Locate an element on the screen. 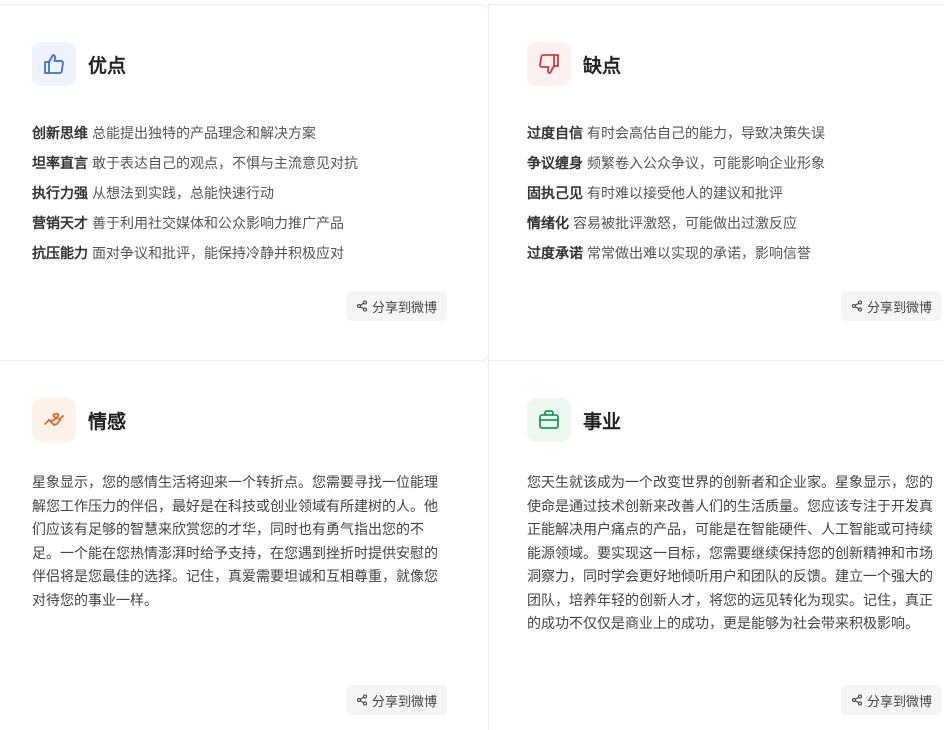 This screenshot has width=944, height=730. list-item: 情绪化 容易被批评激怒，可能做出过激反应 is located at coordinates (676, 224).